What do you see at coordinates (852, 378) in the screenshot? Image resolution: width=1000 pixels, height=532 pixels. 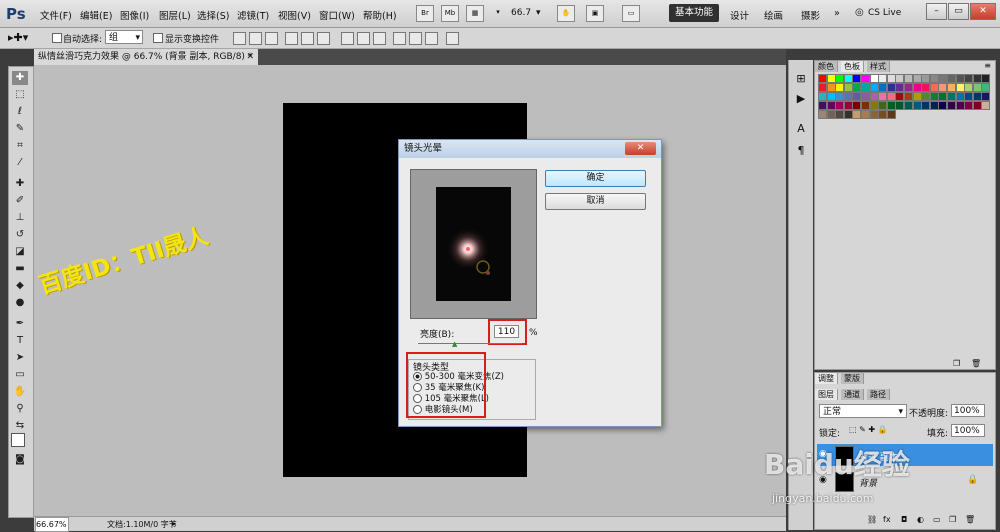 I see `tab-masks: 蒙版` at bounding box center [852, 378].